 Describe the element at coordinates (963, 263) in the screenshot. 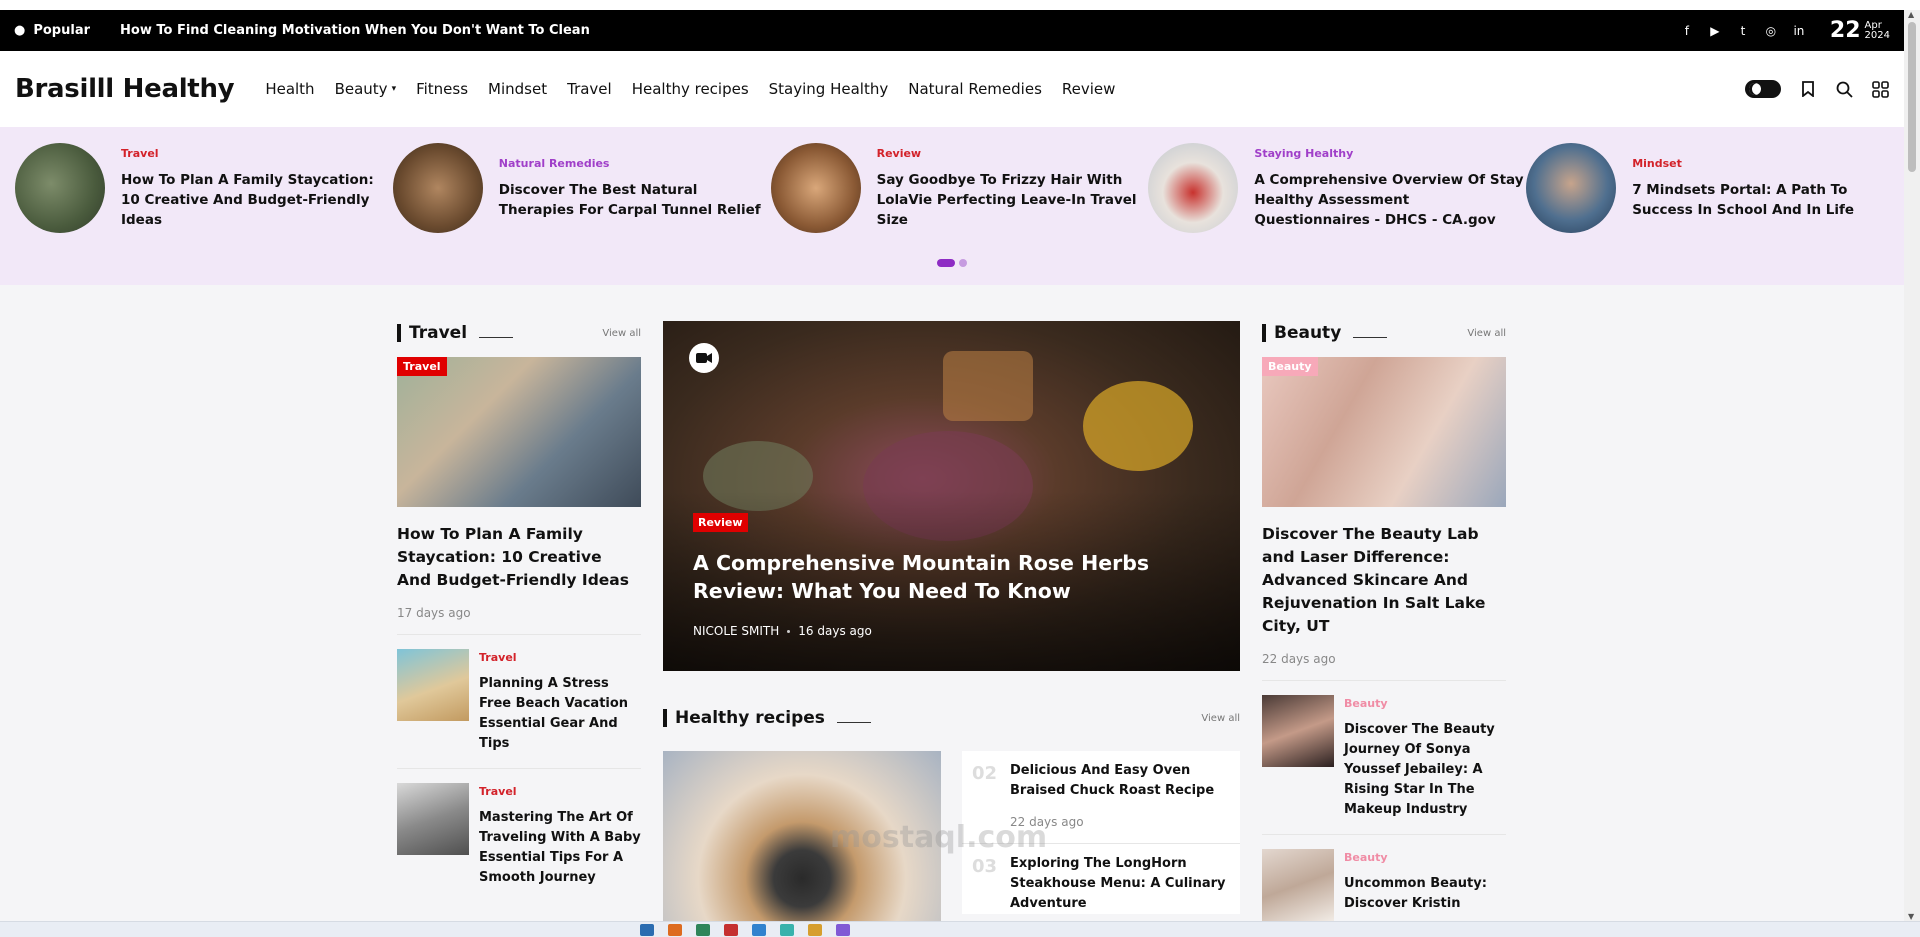

I see `carousel-dot` at that location.